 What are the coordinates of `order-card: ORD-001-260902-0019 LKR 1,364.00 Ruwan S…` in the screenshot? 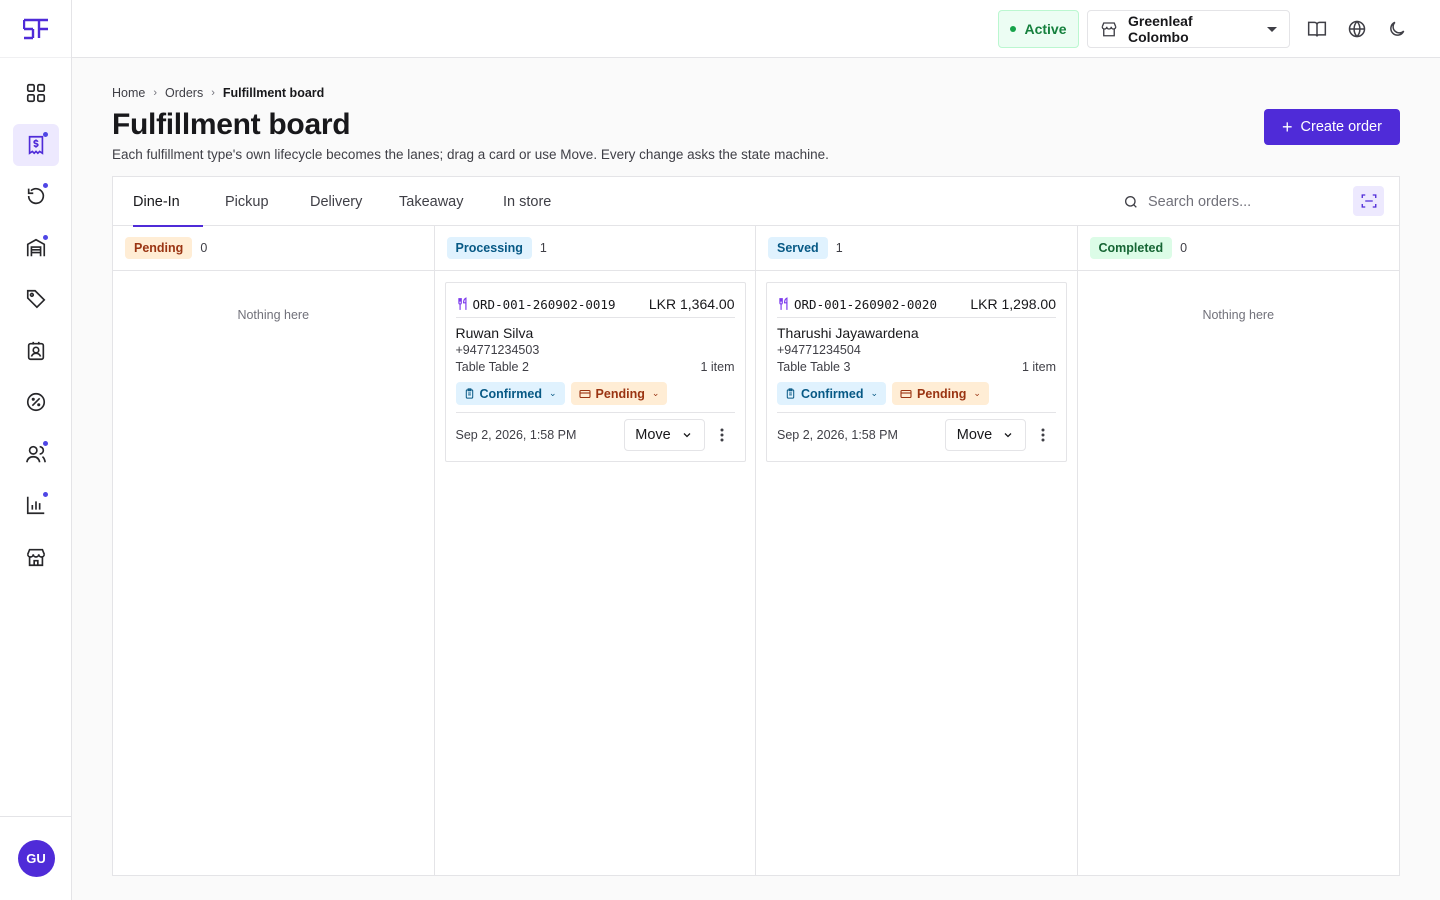 It's located at (595, 372).